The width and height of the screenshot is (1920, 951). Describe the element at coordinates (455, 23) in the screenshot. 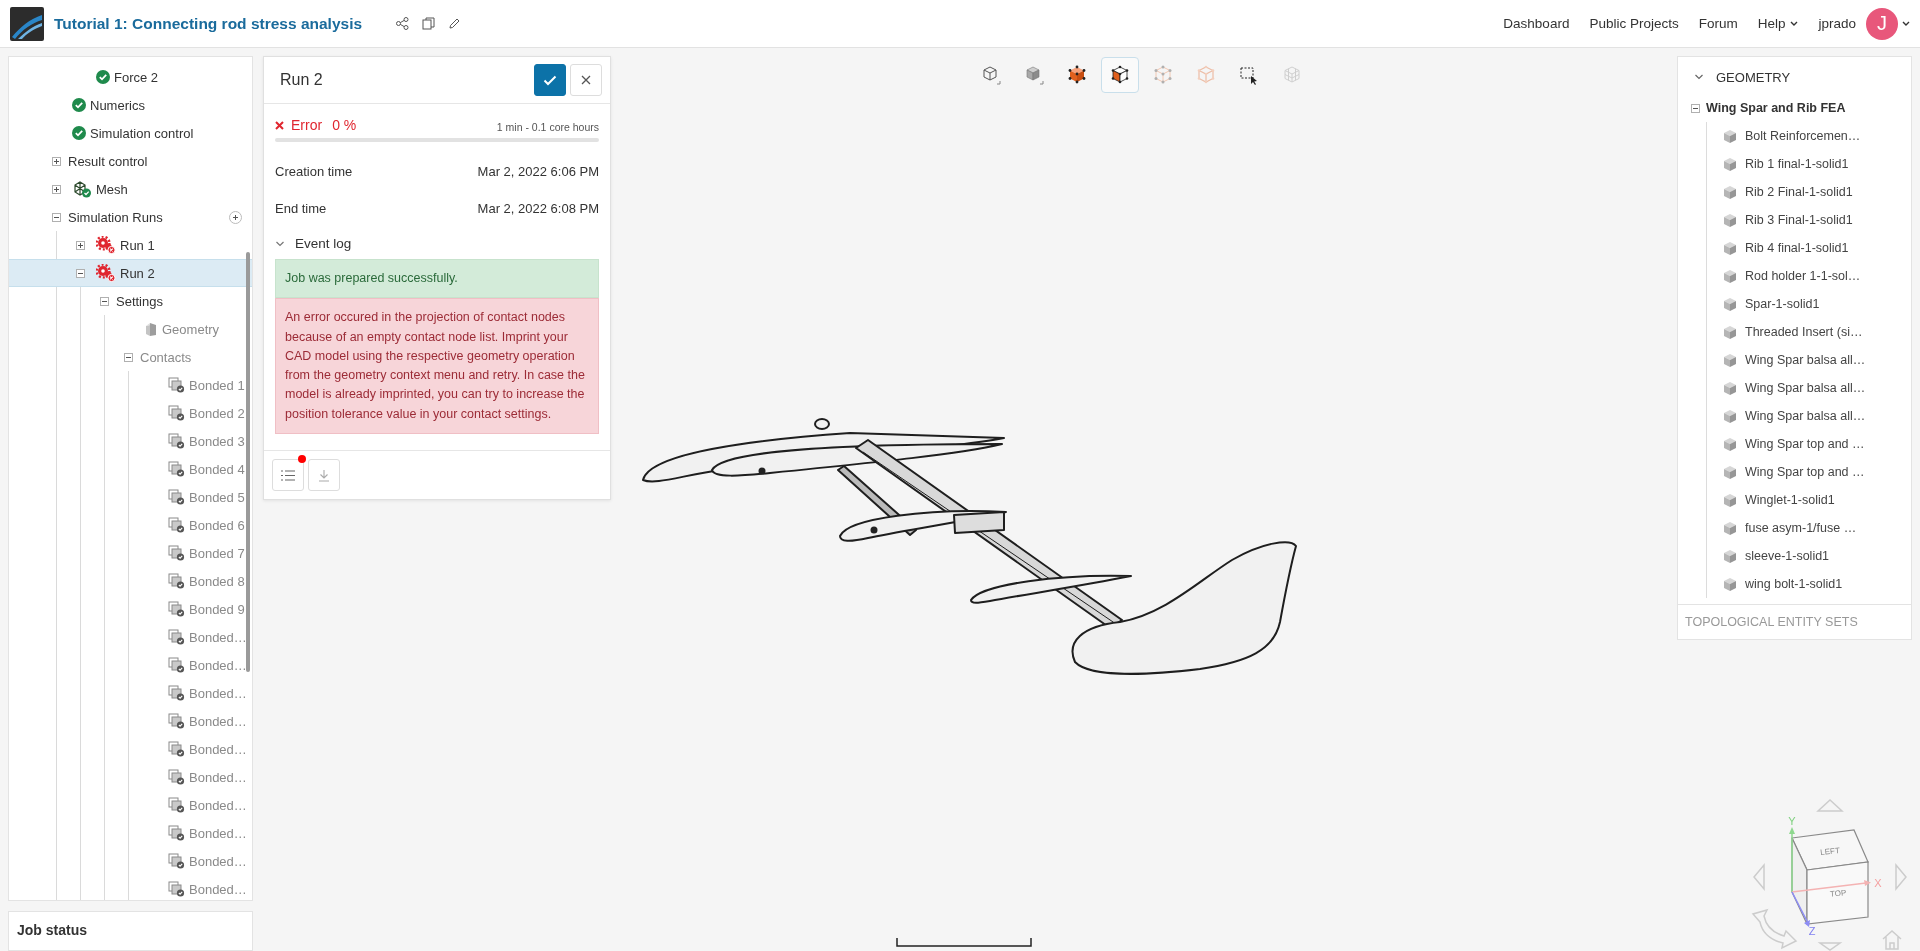

I see `pencil-icon` at that location.